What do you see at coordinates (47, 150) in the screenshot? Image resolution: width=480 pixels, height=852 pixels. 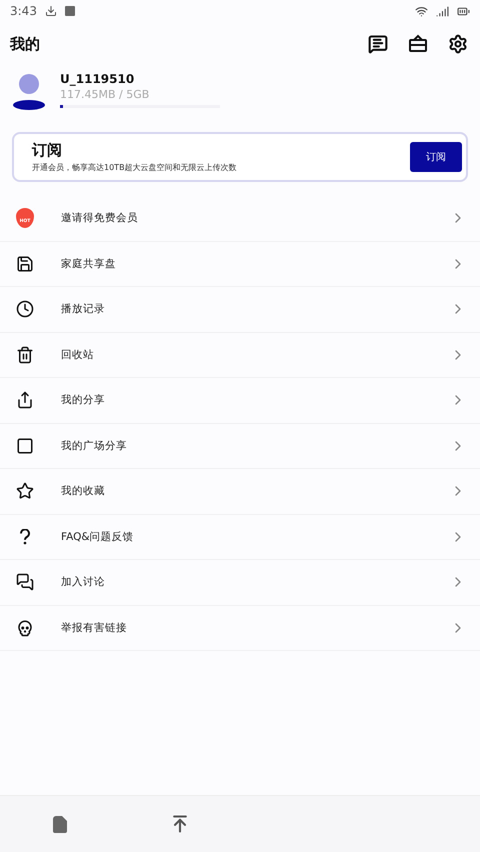 I see `subscription-title: 订阅` at bounding box center [47, 150].